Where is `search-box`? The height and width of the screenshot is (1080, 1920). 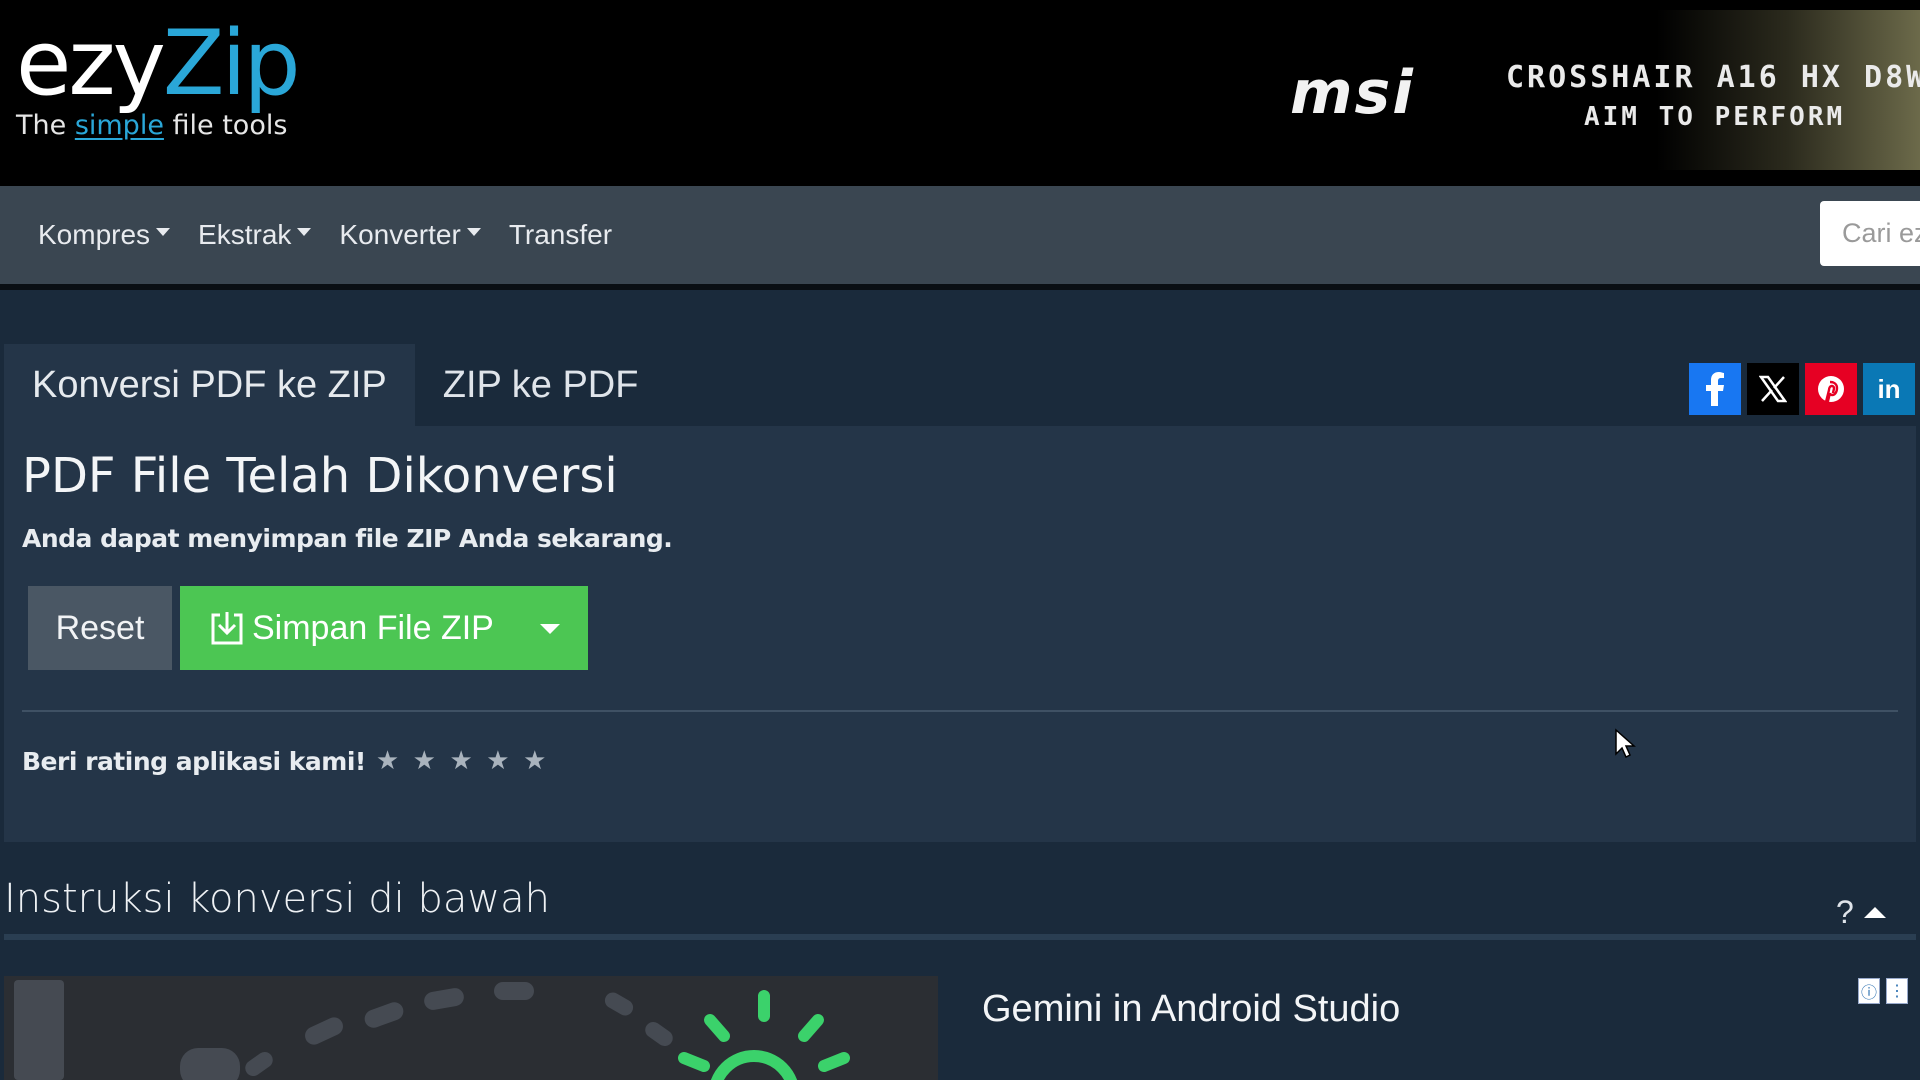 search-box is located at coordinates (1870, 233).